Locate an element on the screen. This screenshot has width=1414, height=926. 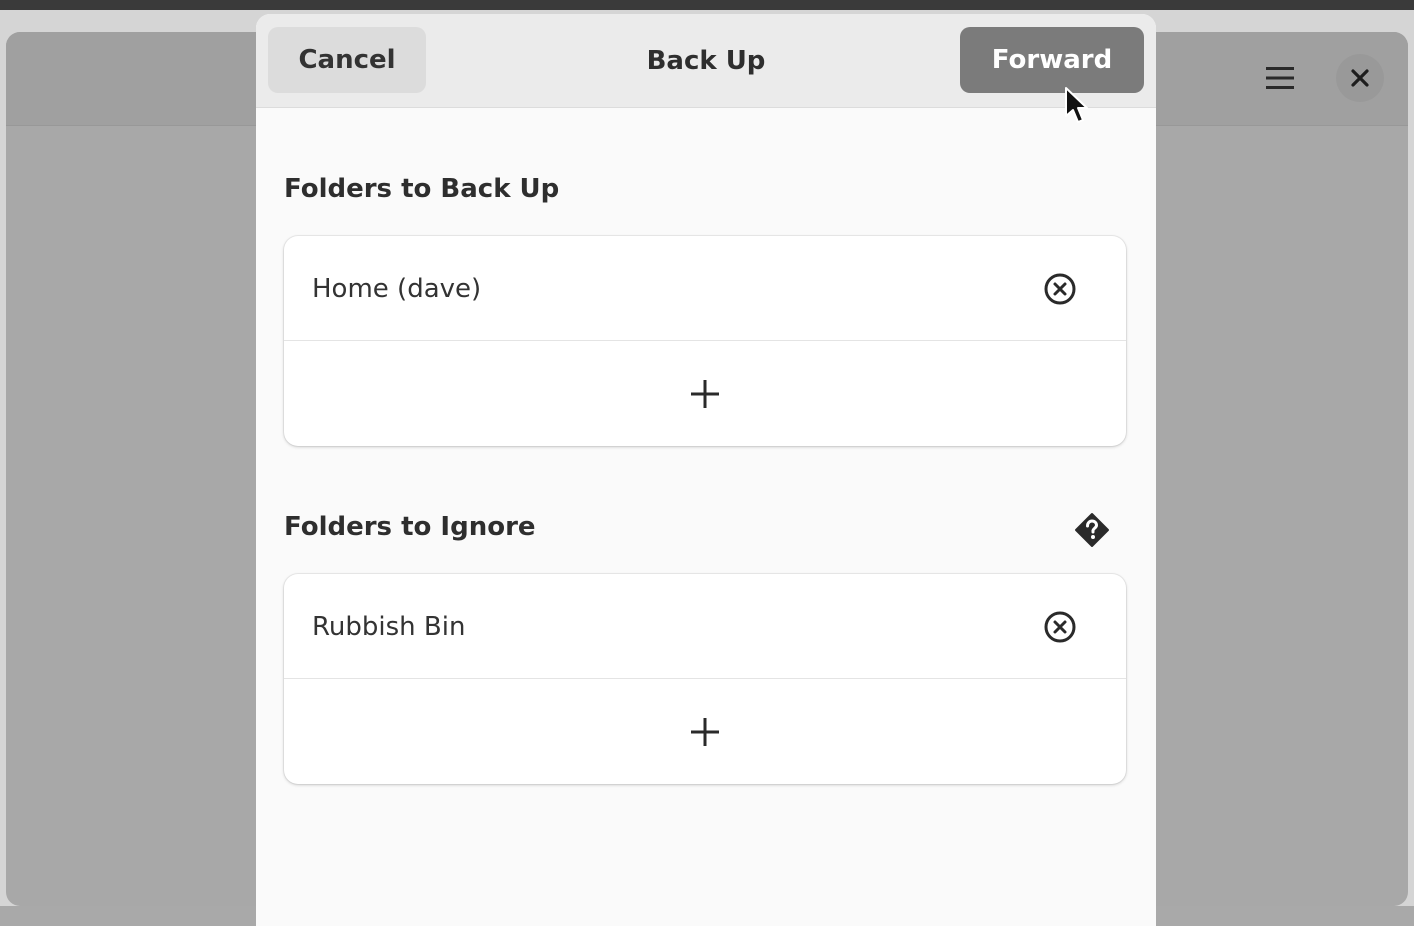
cancel-button: Cancel is located at coordinates (347, 60).